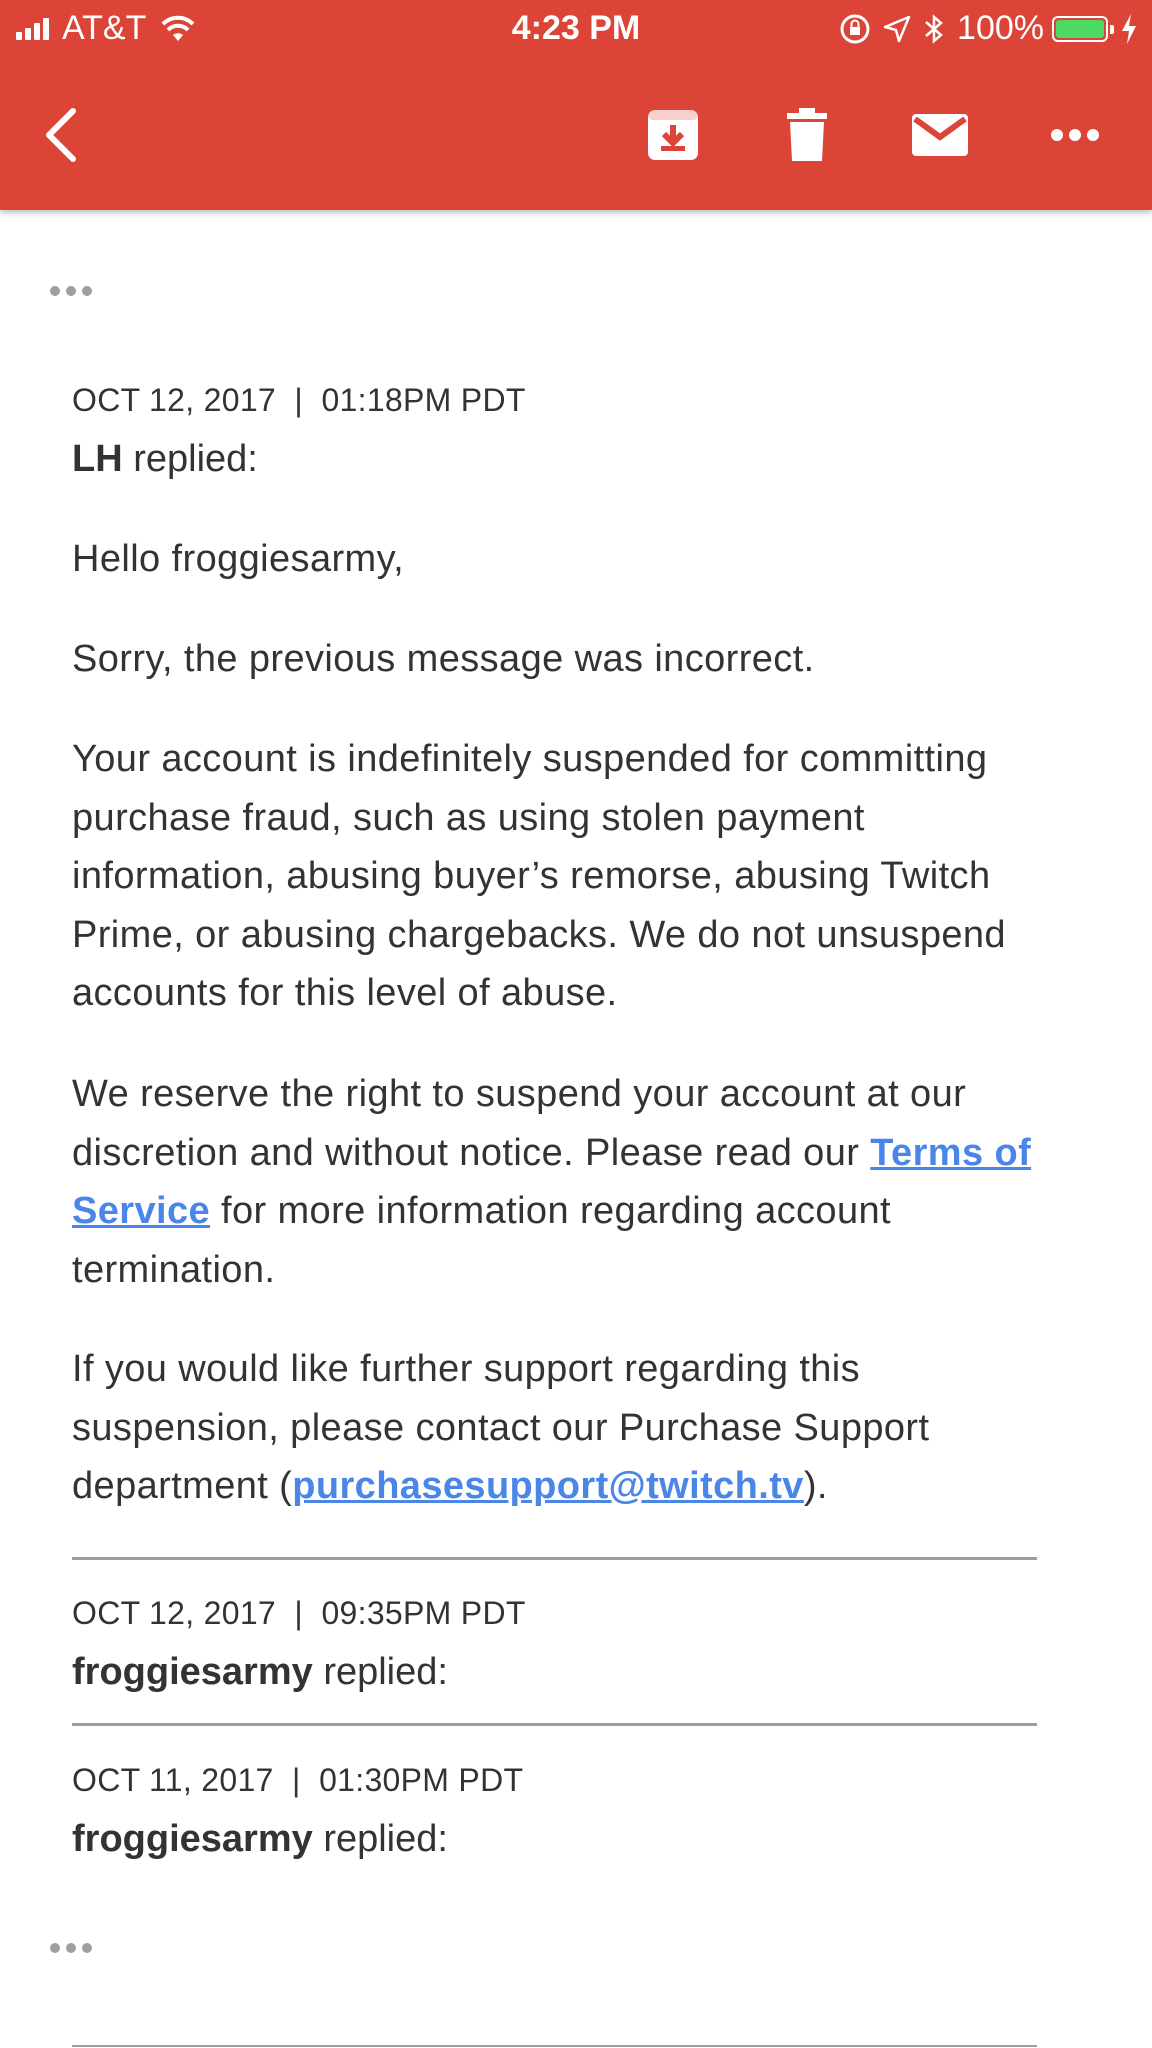 This screenshot has height=2048, width=1152. What do you see at coordinates (421, 1780) in the screenshot?
I see `message-time: 01:30PM PDT` at bounding box center [421, 1780].